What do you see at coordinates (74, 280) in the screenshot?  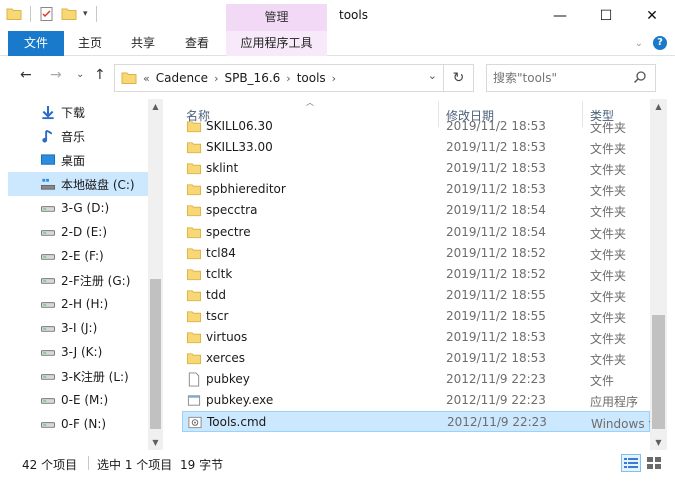 I see `sidebar-item: 2-F注册 (G:)` at bounding box center [74, 280].